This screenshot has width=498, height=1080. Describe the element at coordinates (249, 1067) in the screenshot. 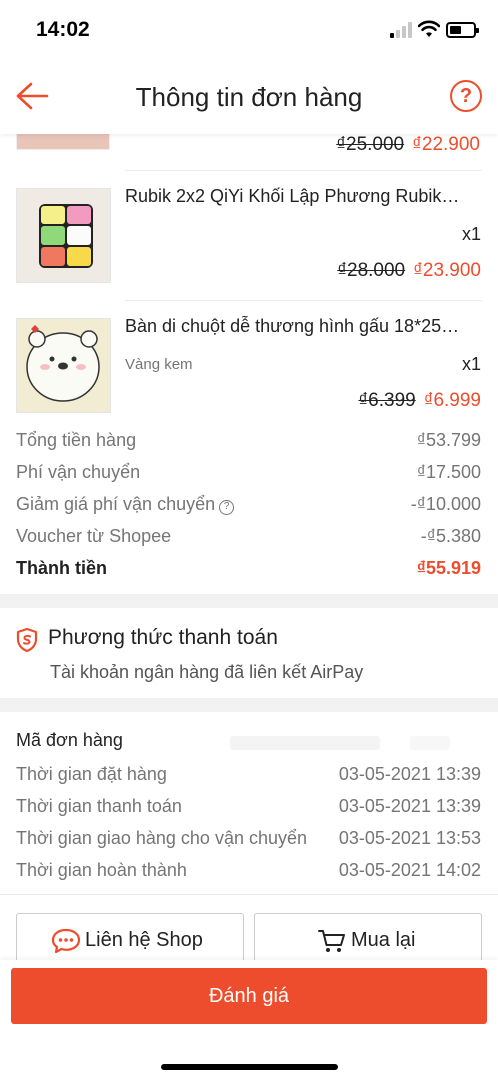

I see `home-indicator` at that location.